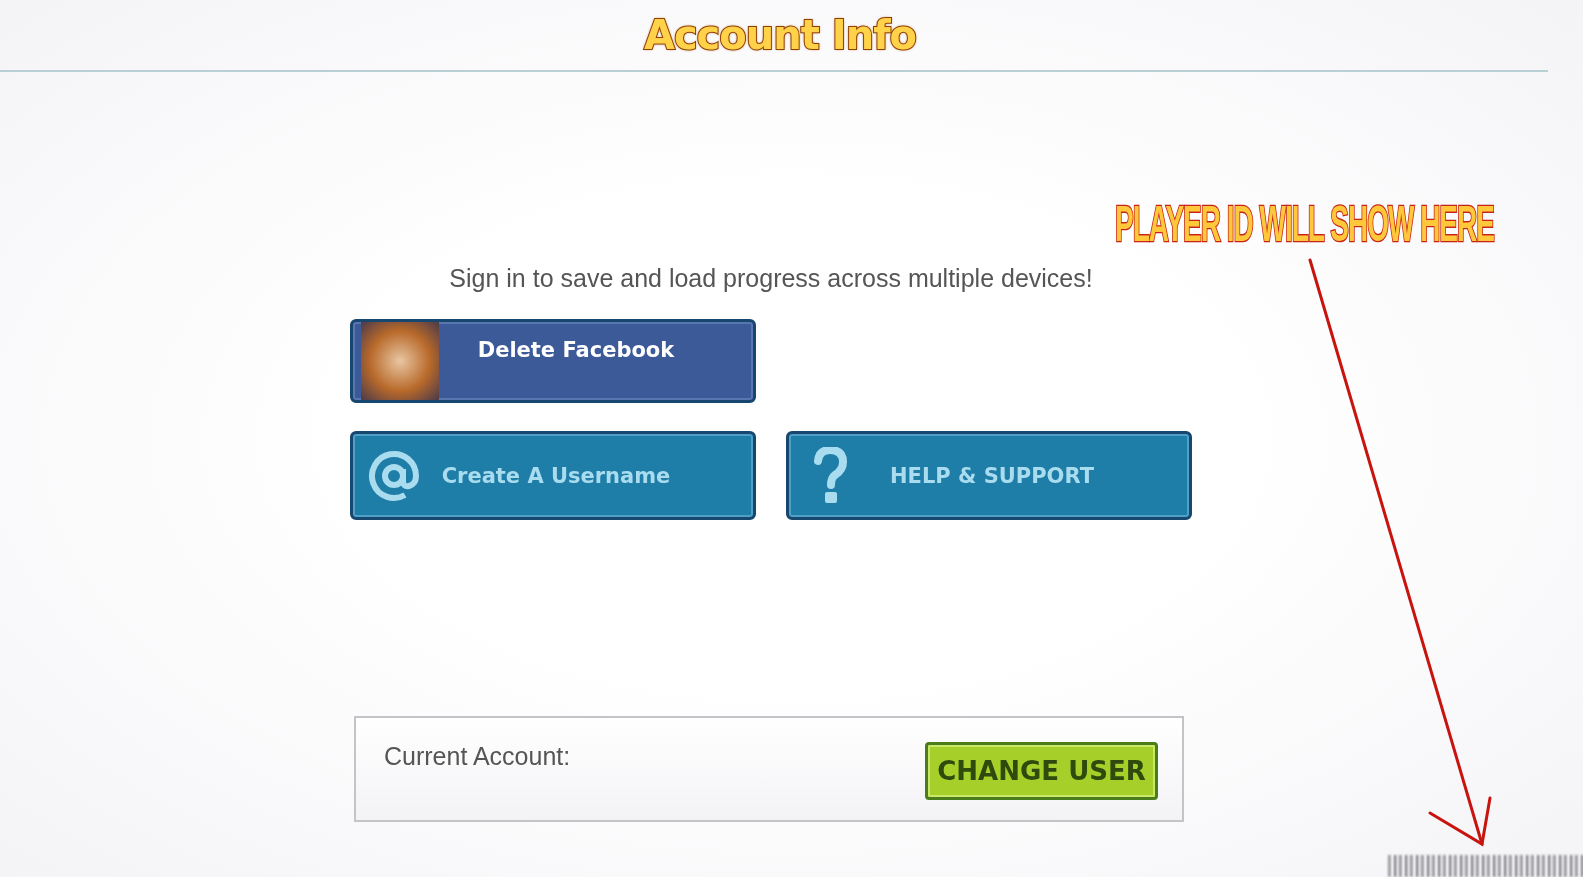 Image resolution: width=1583 pixels, height=877 pixels. What do you see at coordinates (1041, 771) in the screenshot?
I see `change-user-button: CHANGE USER` at bounding box center [1041, 771].